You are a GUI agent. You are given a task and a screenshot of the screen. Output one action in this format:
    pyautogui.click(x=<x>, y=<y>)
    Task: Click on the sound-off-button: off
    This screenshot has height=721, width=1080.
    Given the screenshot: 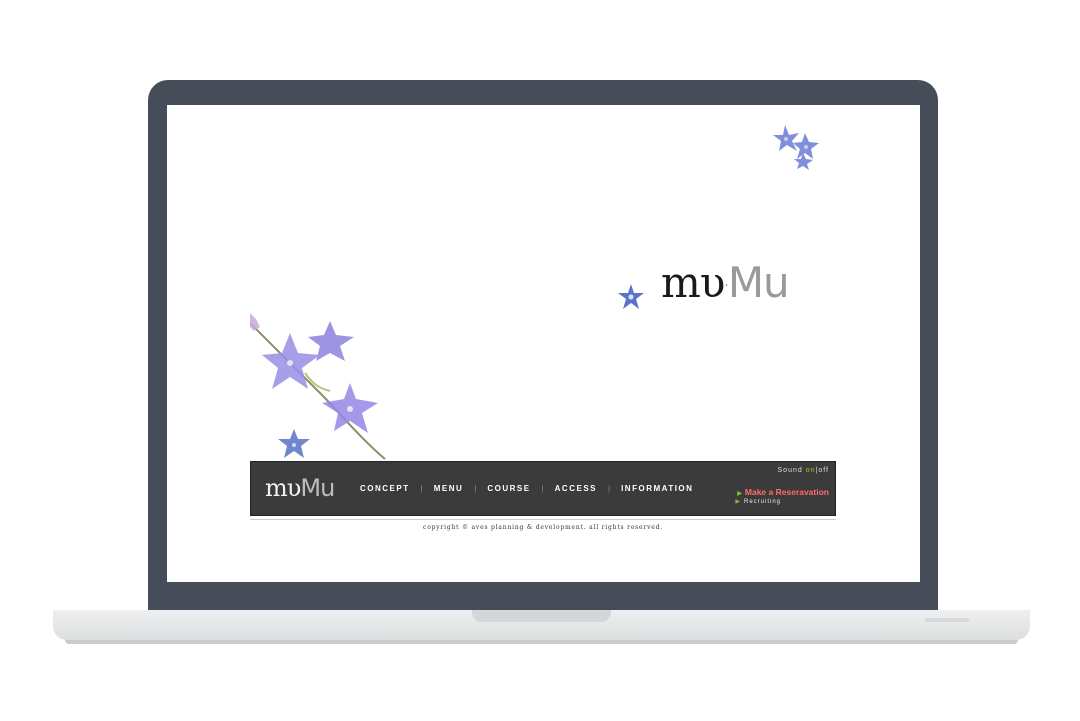 What is the action you would take?
    pyautogui.click(x=823, y=470)
    